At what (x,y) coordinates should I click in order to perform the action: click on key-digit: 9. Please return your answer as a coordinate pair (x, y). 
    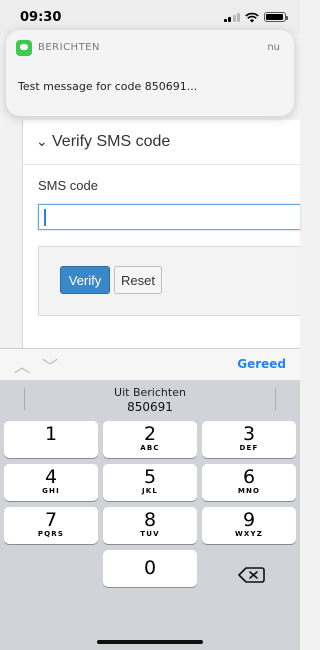
    Looking at the image, I should click on (249, 520).